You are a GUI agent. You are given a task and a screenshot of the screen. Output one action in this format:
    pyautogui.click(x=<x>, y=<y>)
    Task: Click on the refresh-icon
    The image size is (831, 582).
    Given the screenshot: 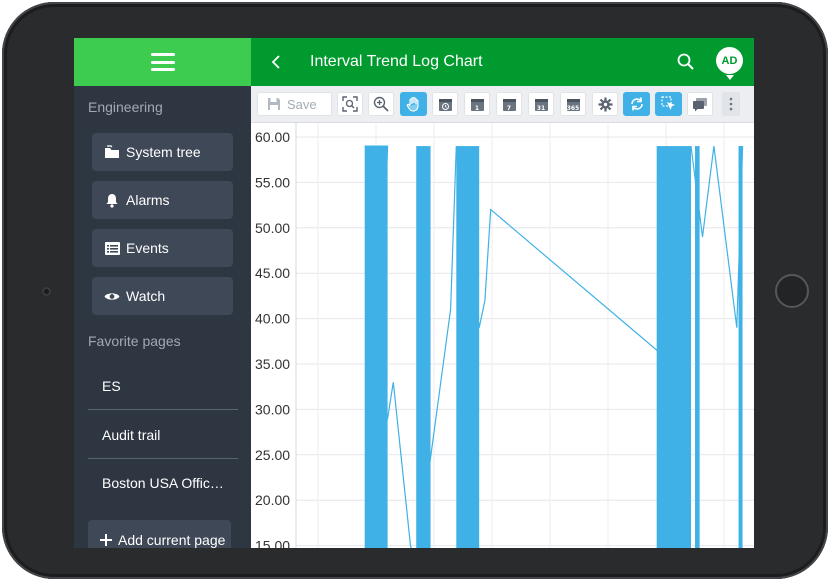 What is the action you would take?
    pyautogui.click(x=636, y=104)
    